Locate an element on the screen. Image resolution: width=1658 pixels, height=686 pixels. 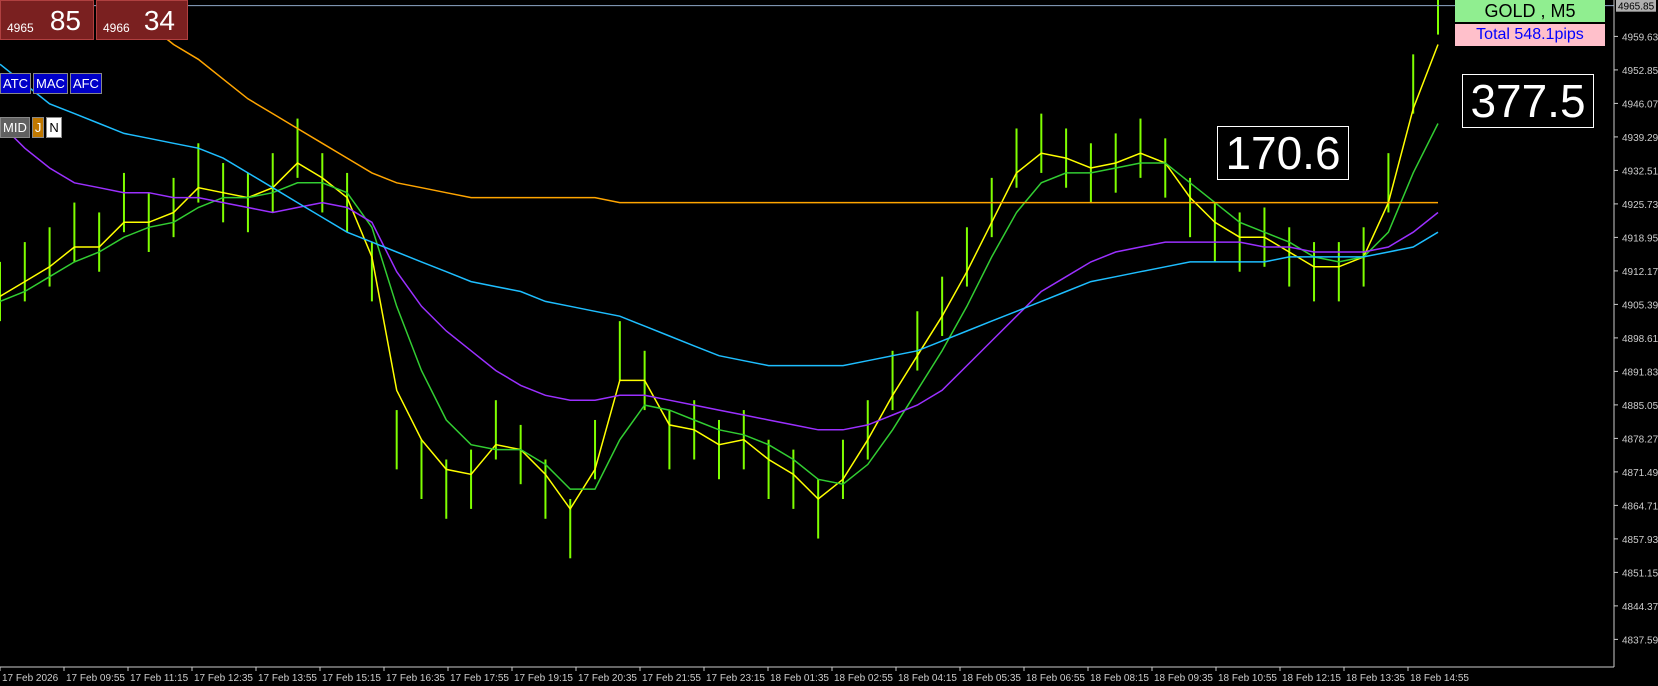
x-tick-label: 18 Feb 05:35 is located at coordinates (991, 678).